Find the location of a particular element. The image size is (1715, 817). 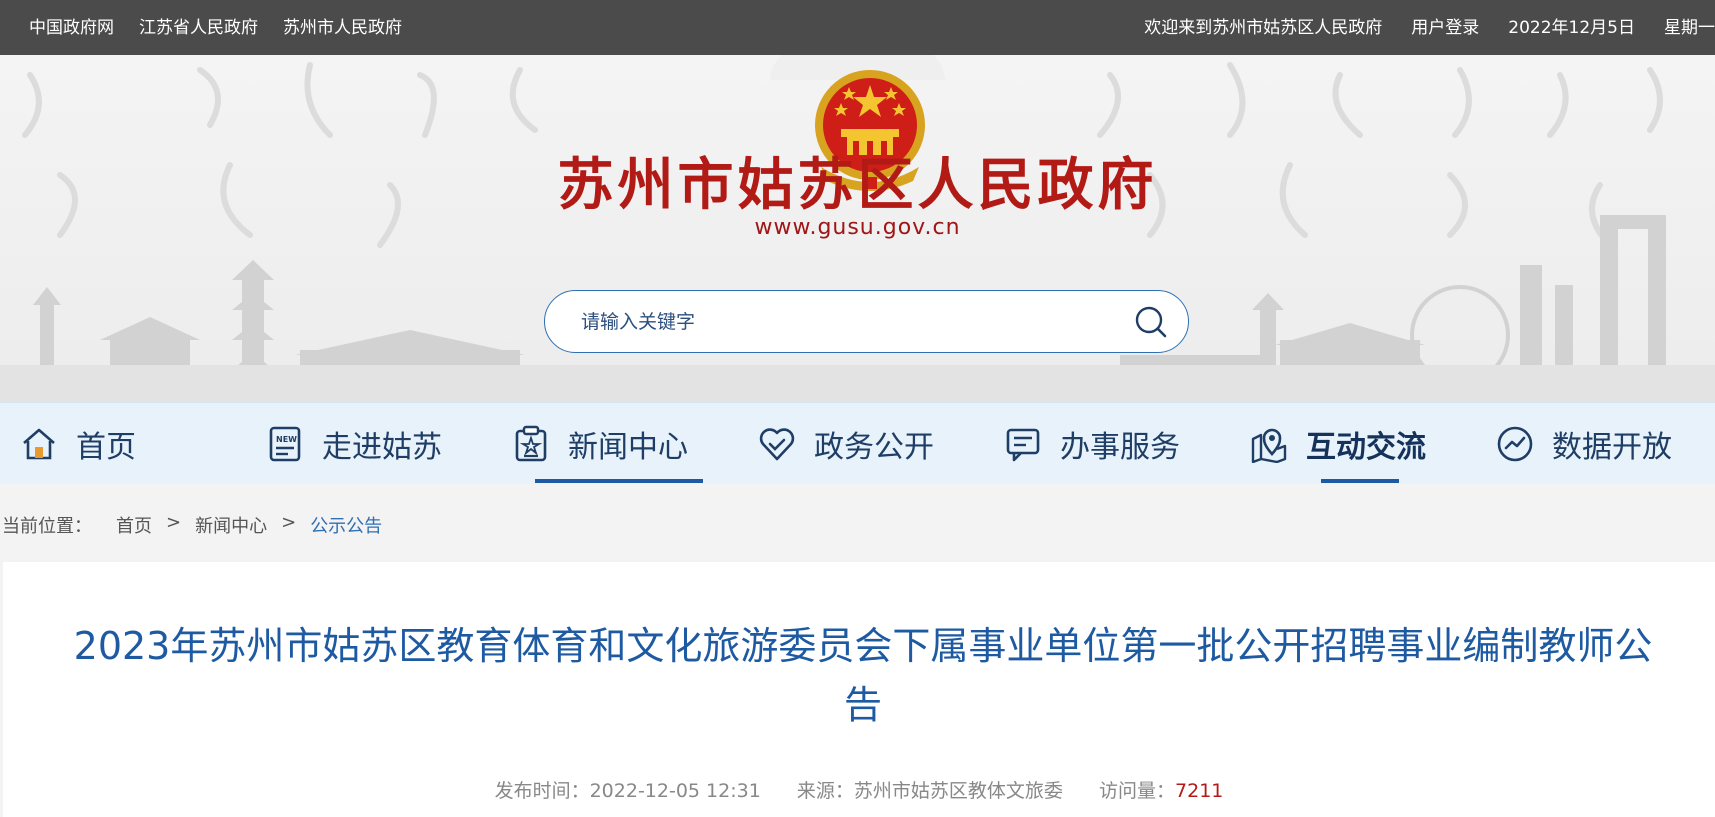

breadcrumb-prefix: 当前位置： is located at coordinates (47, 526).